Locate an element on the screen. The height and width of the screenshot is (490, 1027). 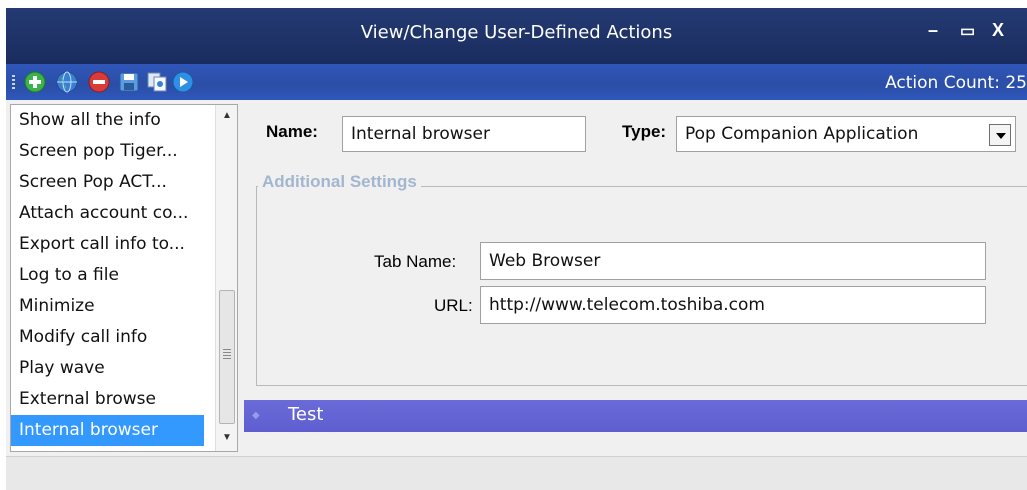
toolbar: Action Count: 25 is located at coordinates (516, 82).